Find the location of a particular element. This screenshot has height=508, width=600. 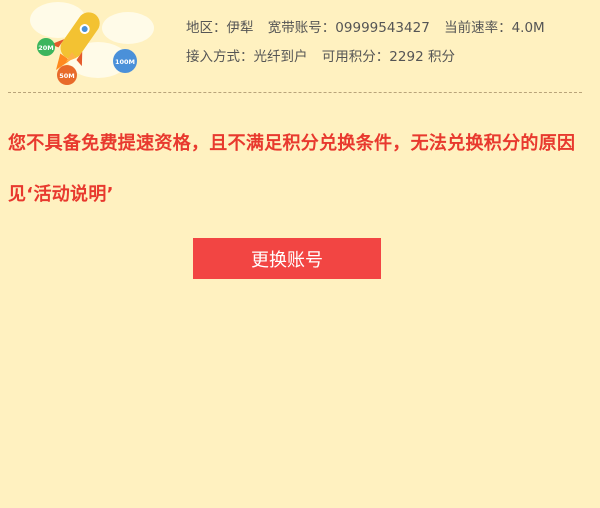

region-label: 地区：伊犁 is located at coordinates (220, 28).